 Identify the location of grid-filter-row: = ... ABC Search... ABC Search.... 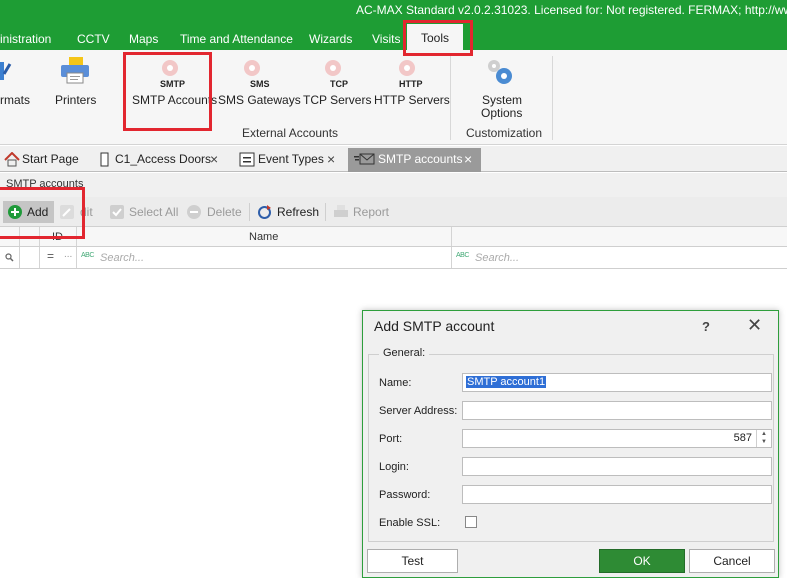
(393, 258).